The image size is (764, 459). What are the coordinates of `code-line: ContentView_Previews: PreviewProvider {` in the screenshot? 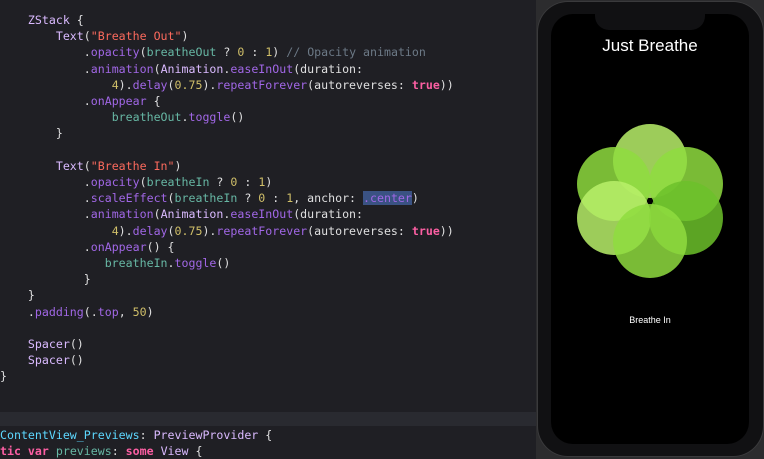 It's located at (136, 435).